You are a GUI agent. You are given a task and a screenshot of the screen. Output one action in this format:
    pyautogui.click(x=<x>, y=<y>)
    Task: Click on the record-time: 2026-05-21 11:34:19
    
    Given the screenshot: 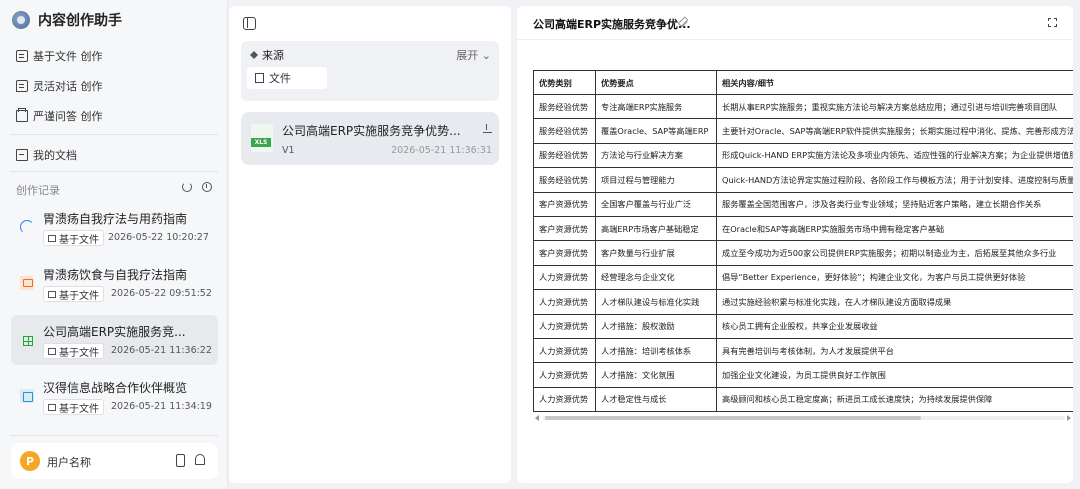 What is the action you would take?
    pyautogui.click(x=161, y=406)
    